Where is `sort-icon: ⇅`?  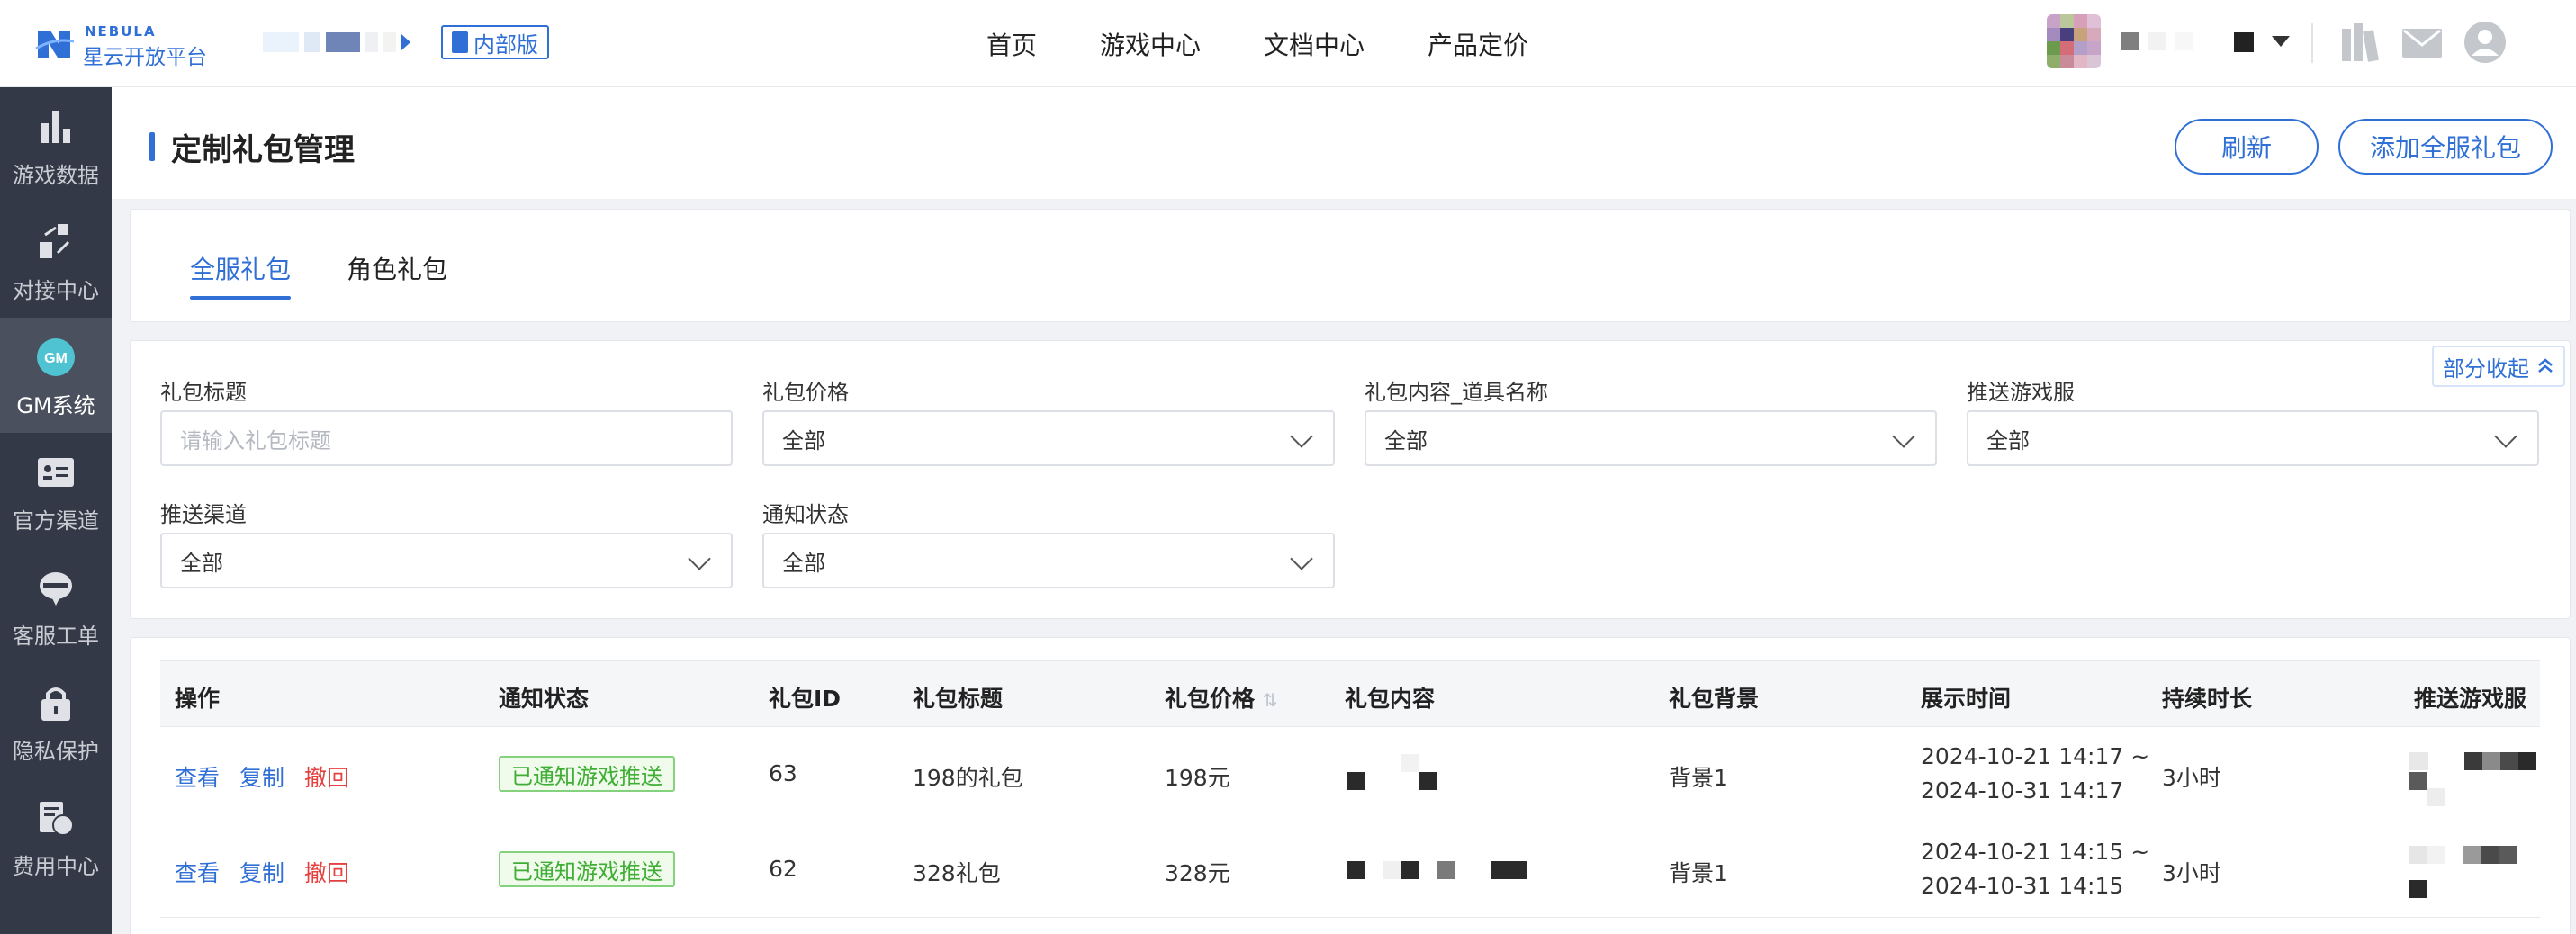
sort-icon: ⇅ is located at coordinates (1270, 700).